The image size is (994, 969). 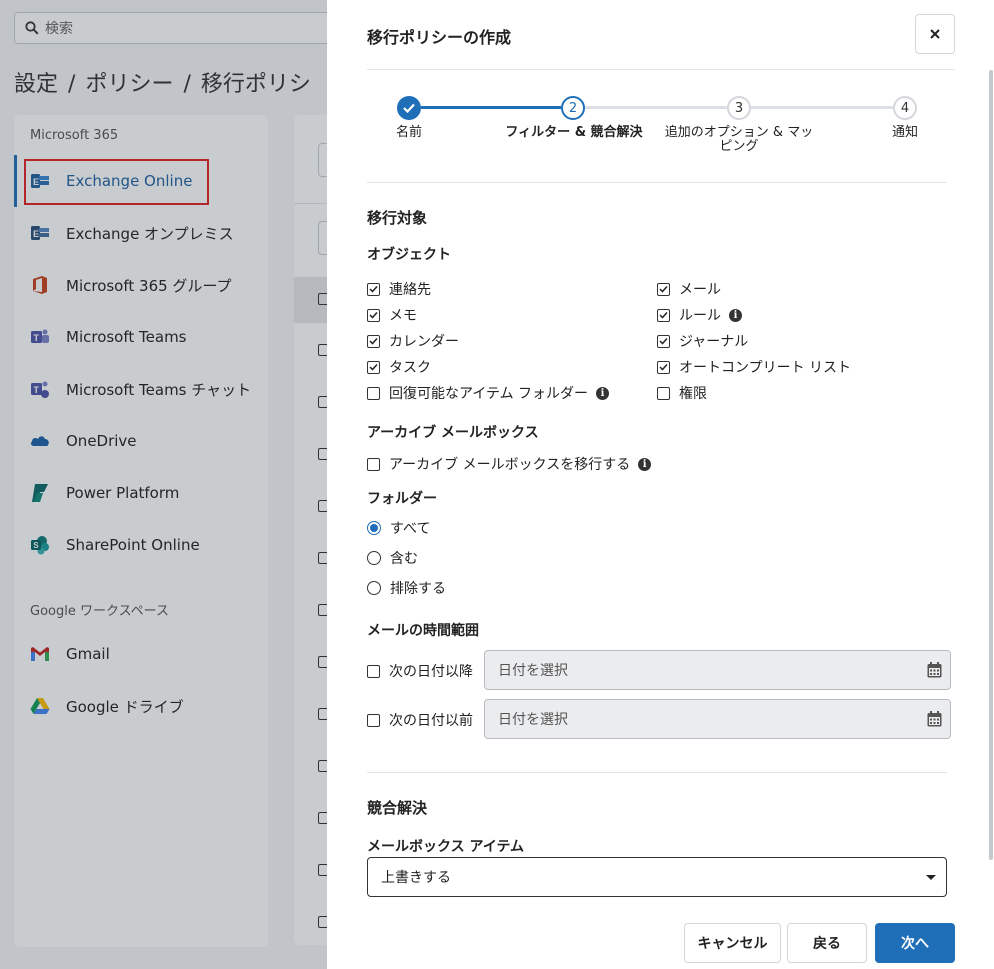 I want to click on close-button, so click(x=935, y=34).